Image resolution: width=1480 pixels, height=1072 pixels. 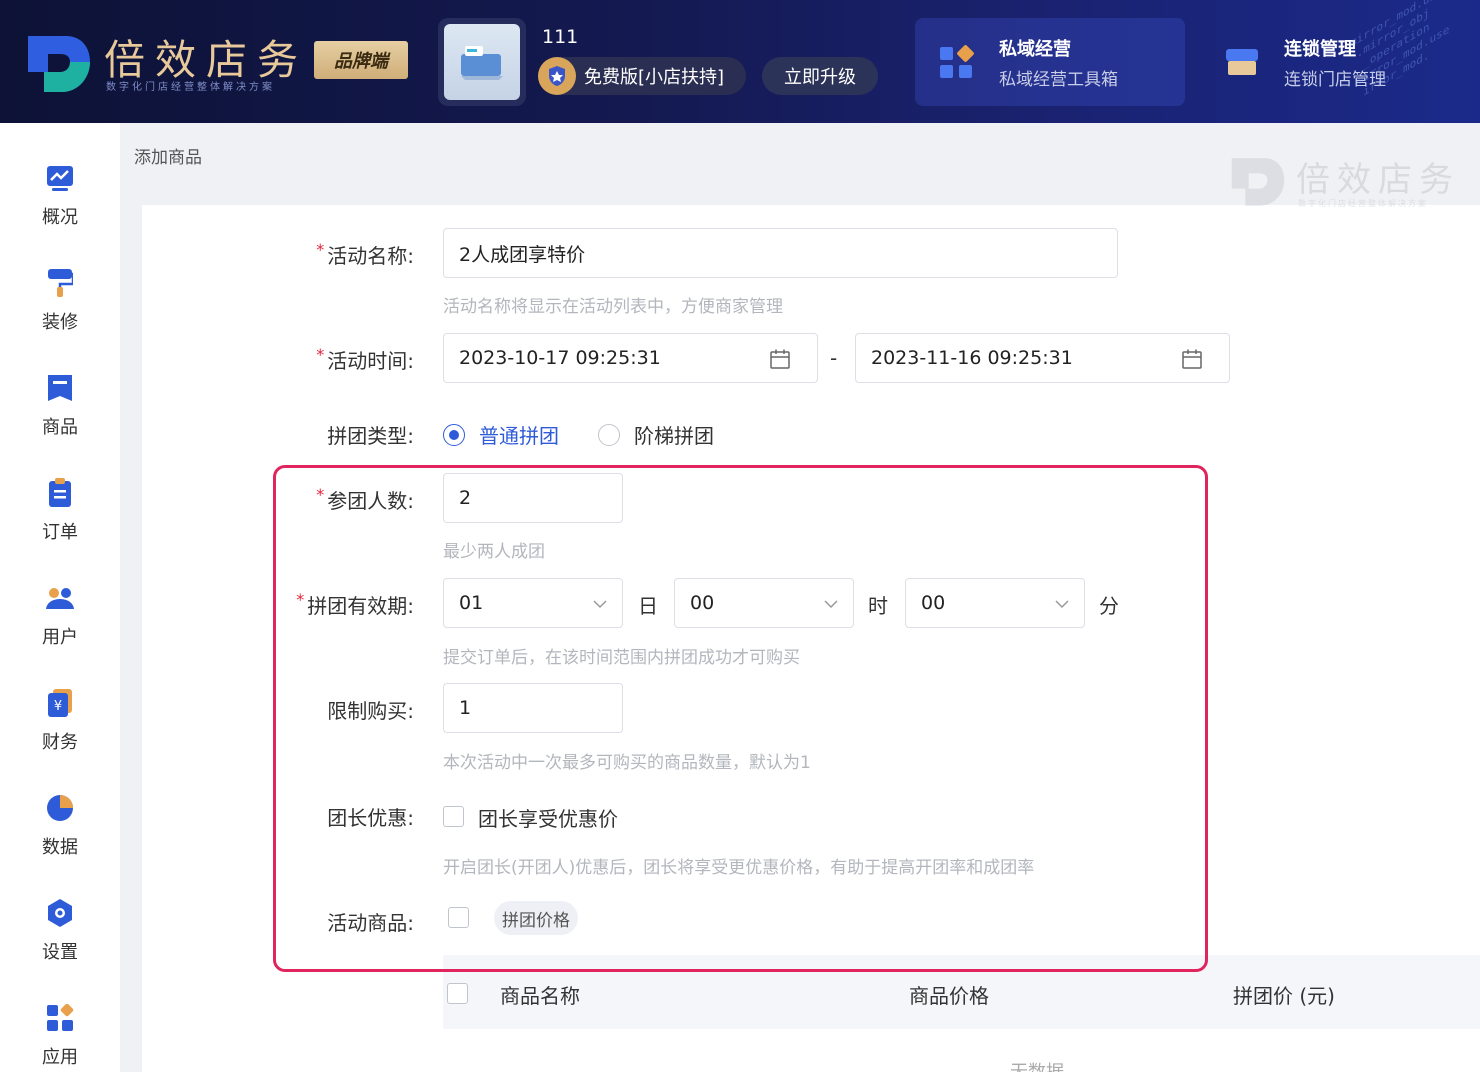 I want to click on sidebar-item-orders: 订单, so click(x=60, y=523).